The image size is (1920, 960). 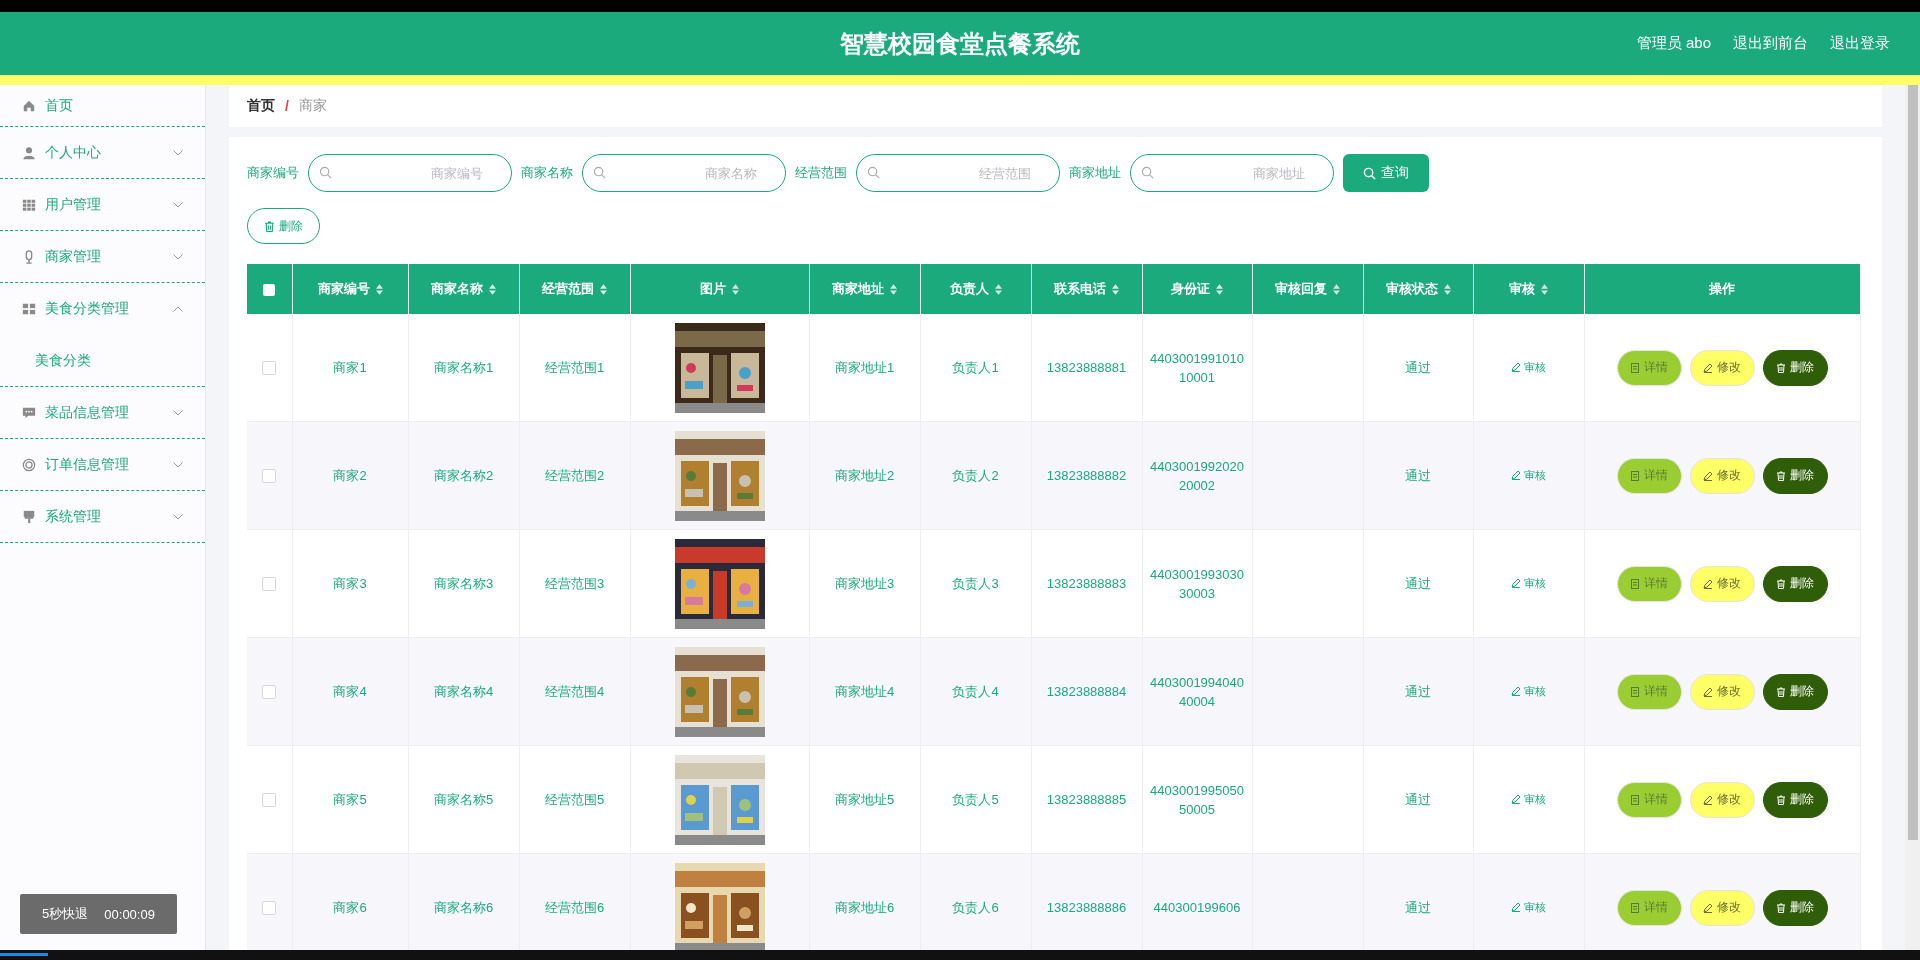 I want to click on table-cell: 商家2, so click(x=350, y=475).